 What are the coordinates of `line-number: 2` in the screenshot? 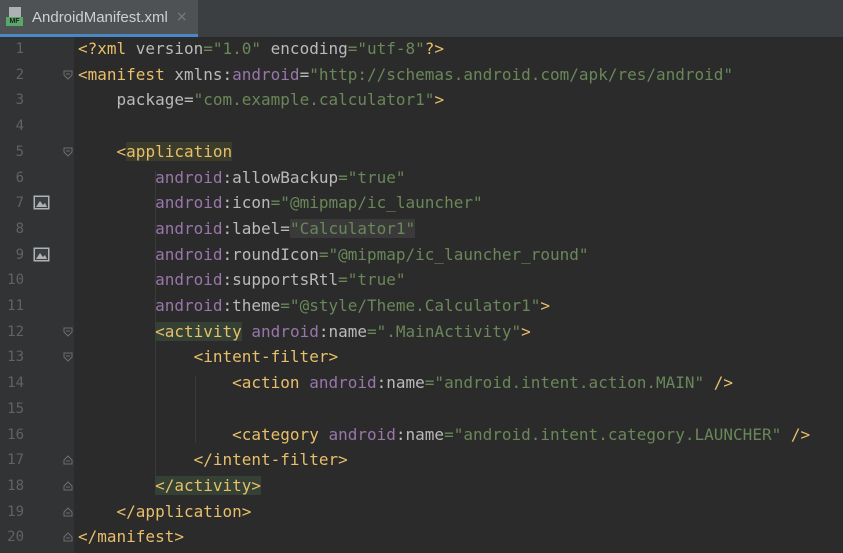 It's located at (19, 74).